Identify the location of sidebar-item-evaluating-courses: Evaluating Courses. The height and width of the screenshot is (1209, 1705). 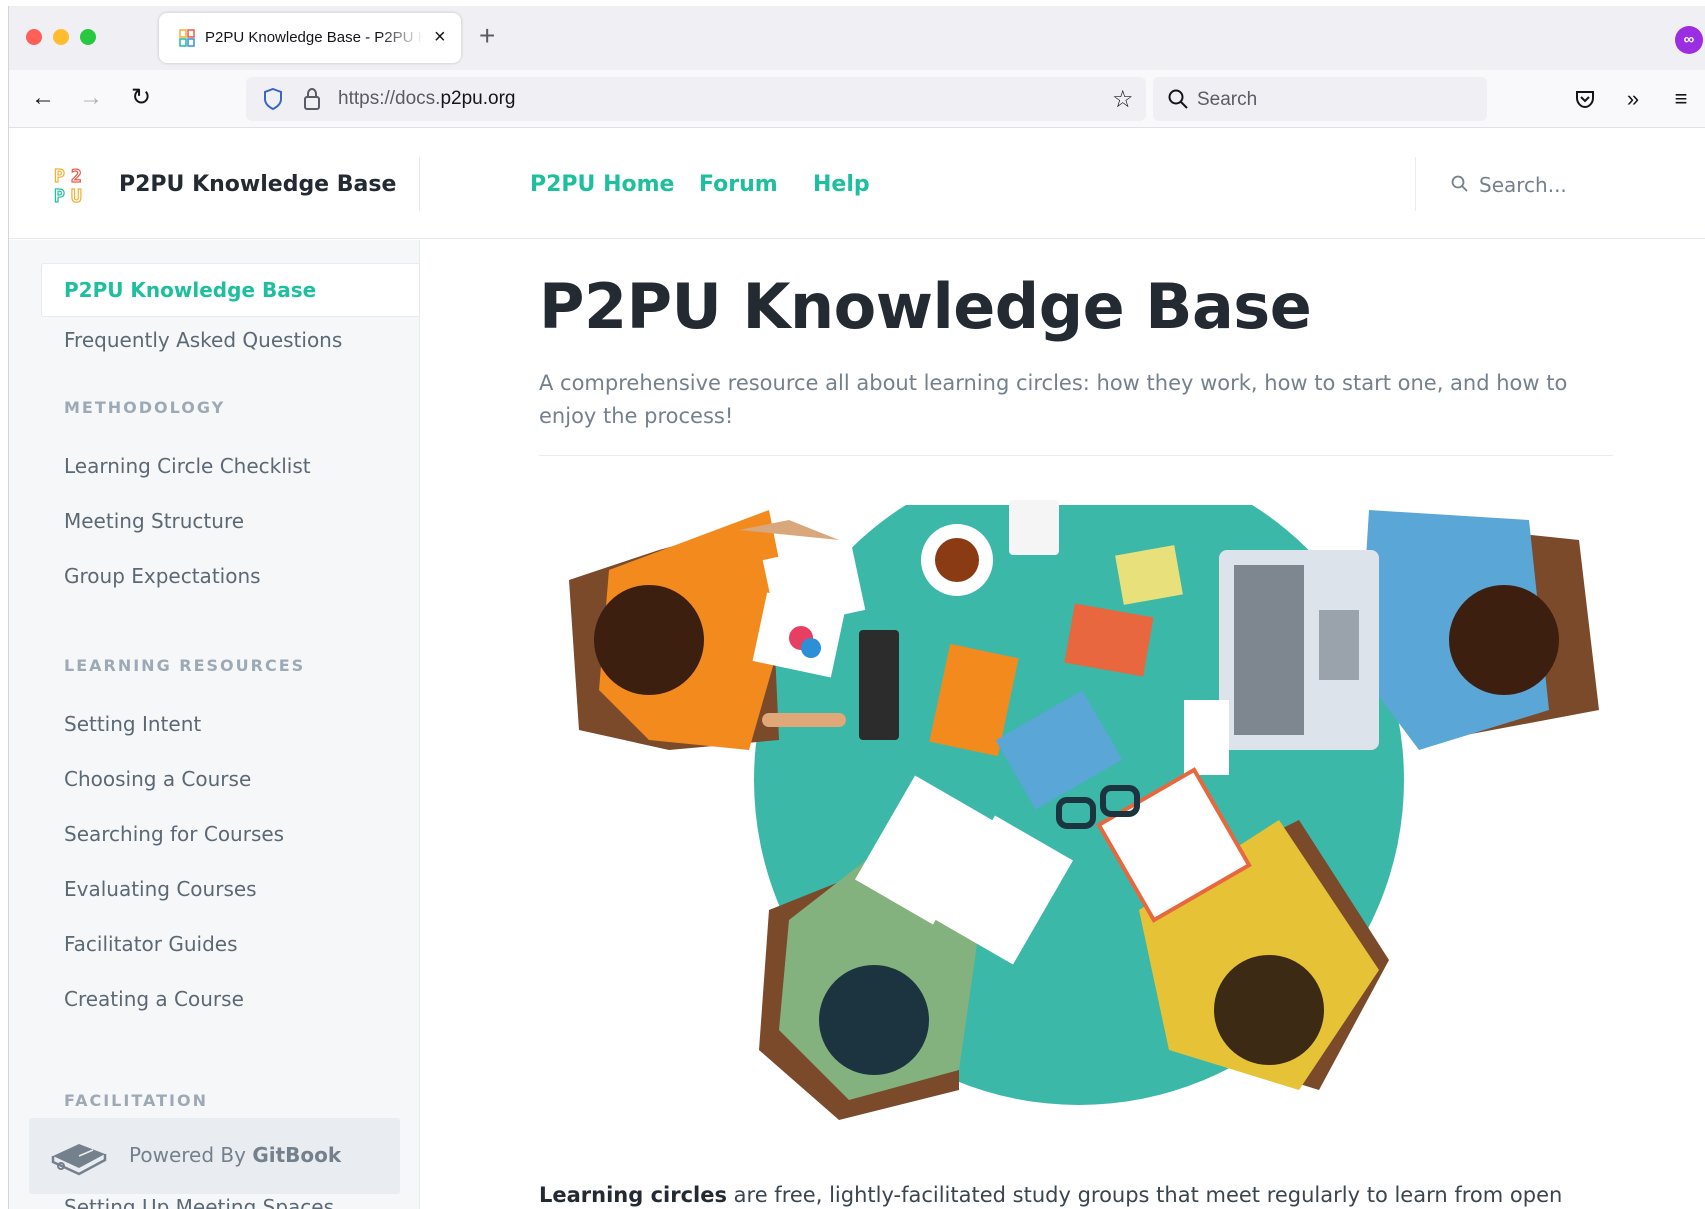
(160, 889).